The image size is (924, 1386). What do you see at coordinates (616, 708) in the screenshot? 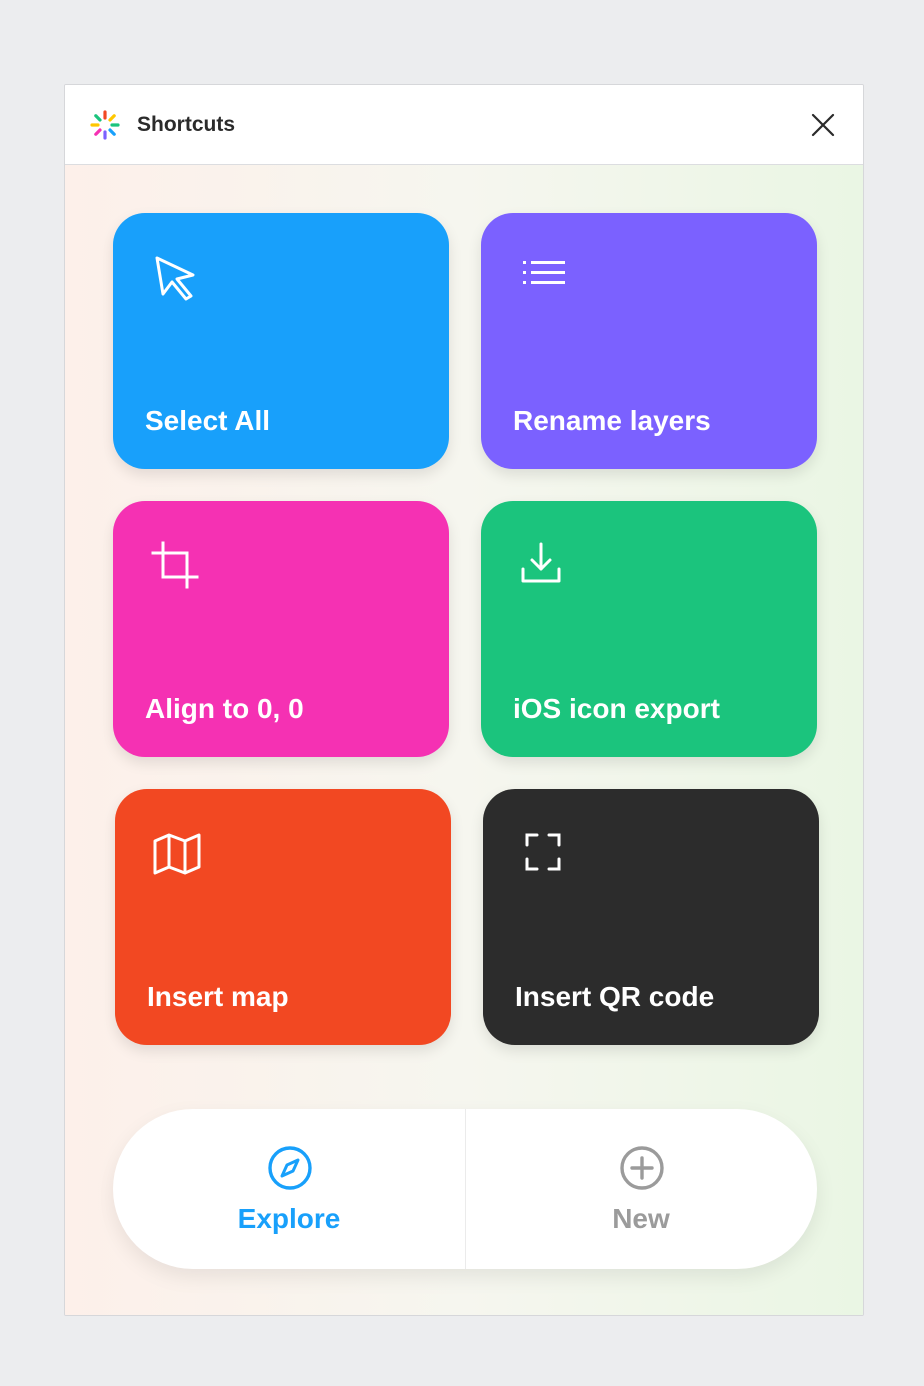
I see `tile-label: iOS icon export` at bounding box center [616, 708].